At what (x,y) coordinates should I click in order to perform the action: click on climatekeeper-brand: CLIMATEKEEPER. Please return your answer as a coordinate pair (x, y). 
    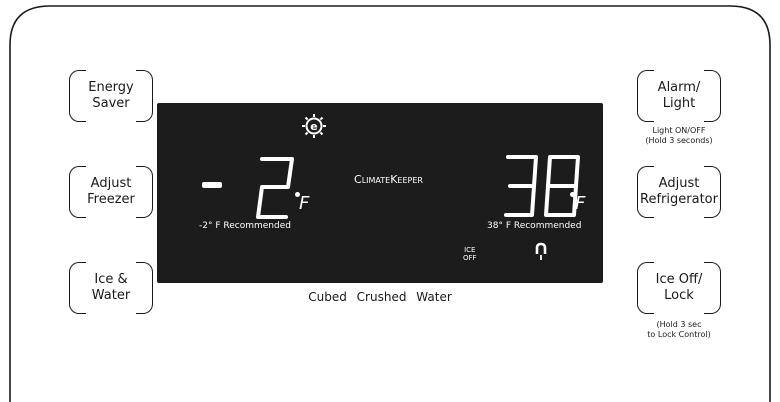
    Looking at the image, I should click on (388, 179).